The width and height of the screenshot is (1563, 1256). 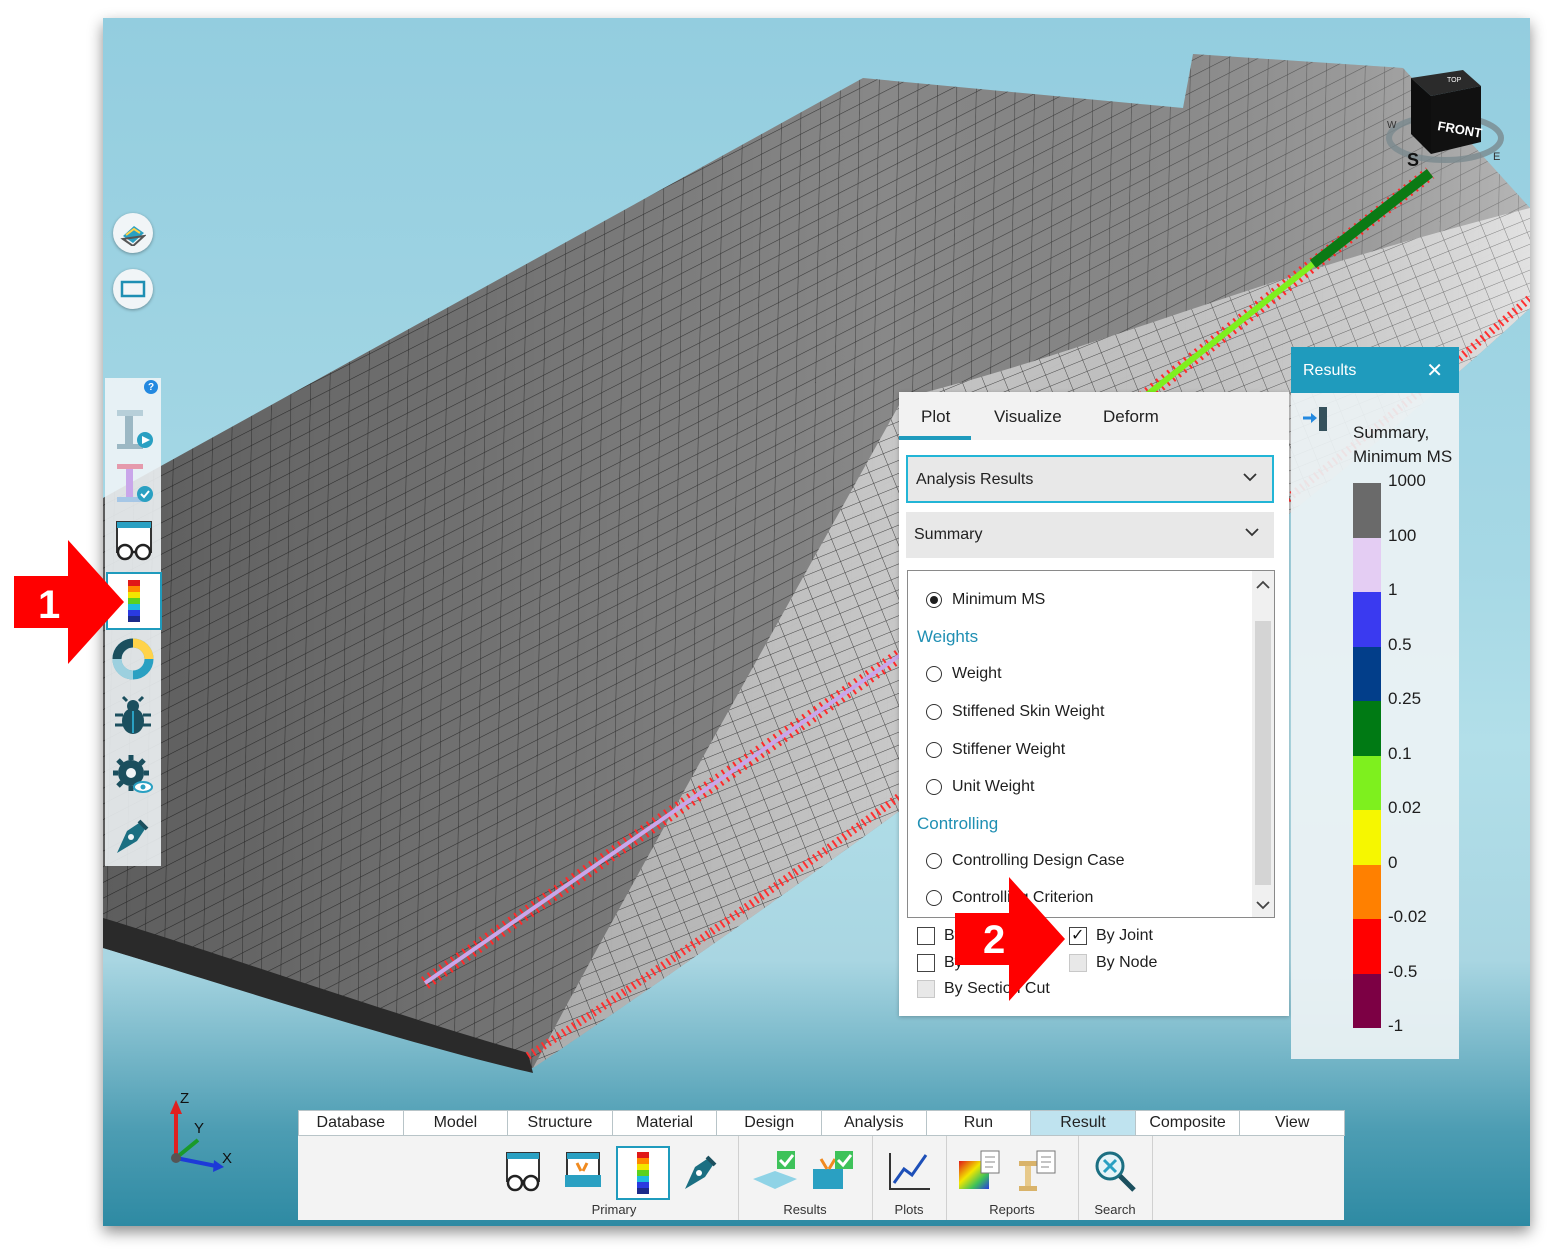 I want to click on legend-value-label: 0, so click(x=1393, y=862).